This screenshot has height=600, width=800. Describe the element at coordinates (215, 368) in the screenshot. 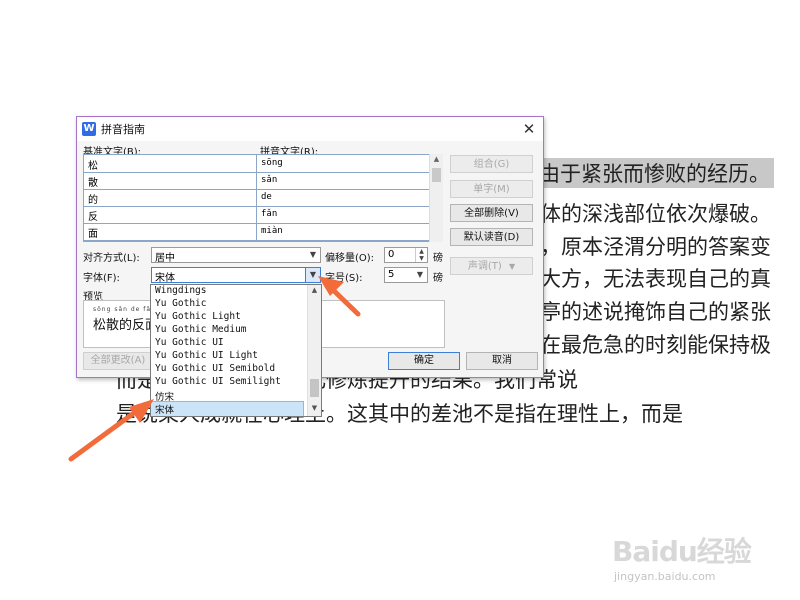

I see `font-option: Yu Gothic UI Semibold` at that location.